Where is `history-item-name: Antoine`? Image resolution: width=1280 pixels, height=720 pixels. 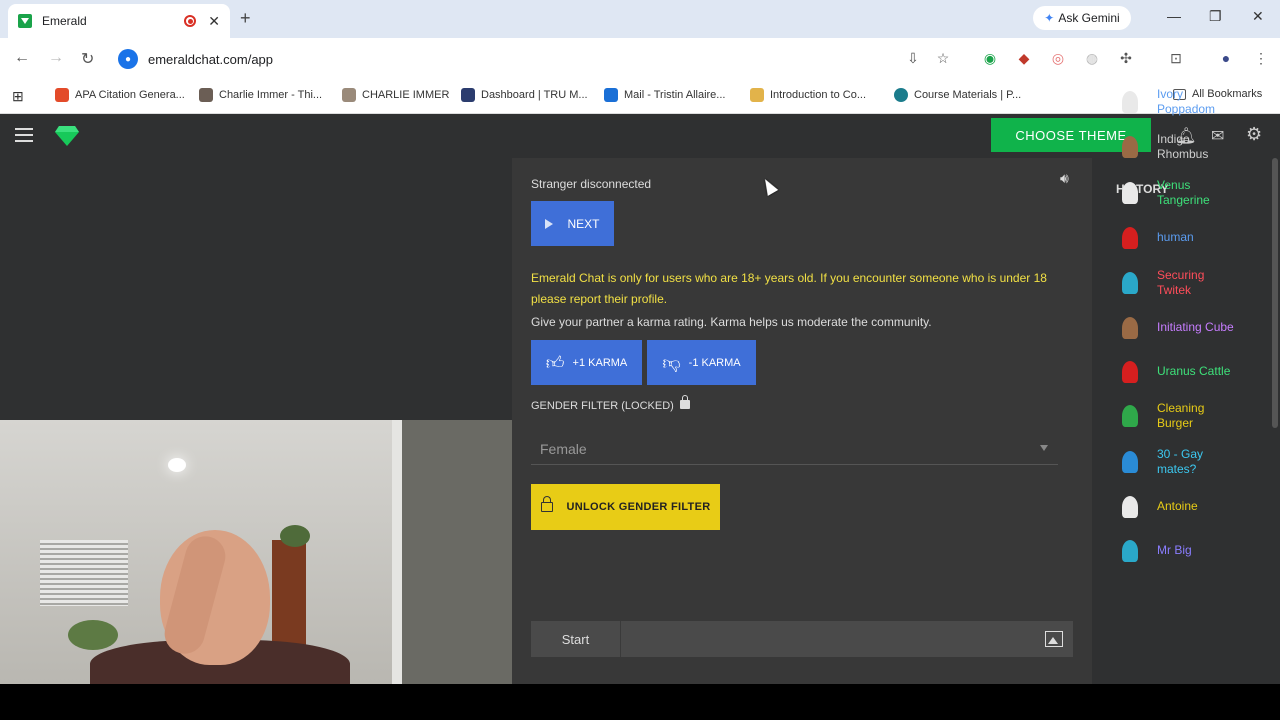
history-item-name: Antoine is located at coordinates (1177, 506).